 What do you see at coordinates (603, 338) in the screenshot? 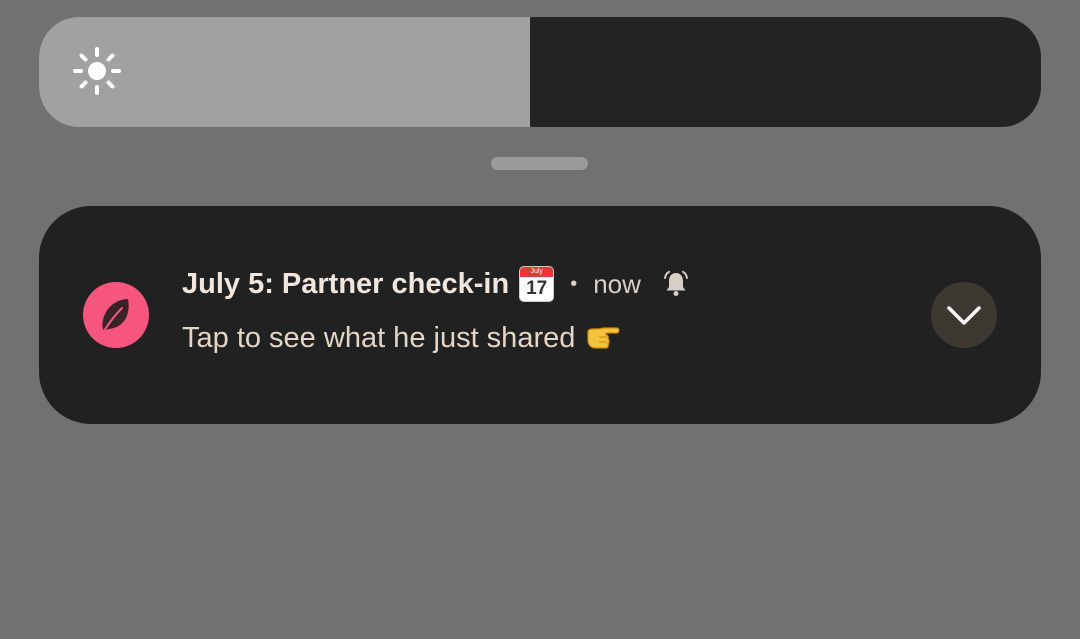
I see `pointing-right-emoji` at bounding box center [603, 338].